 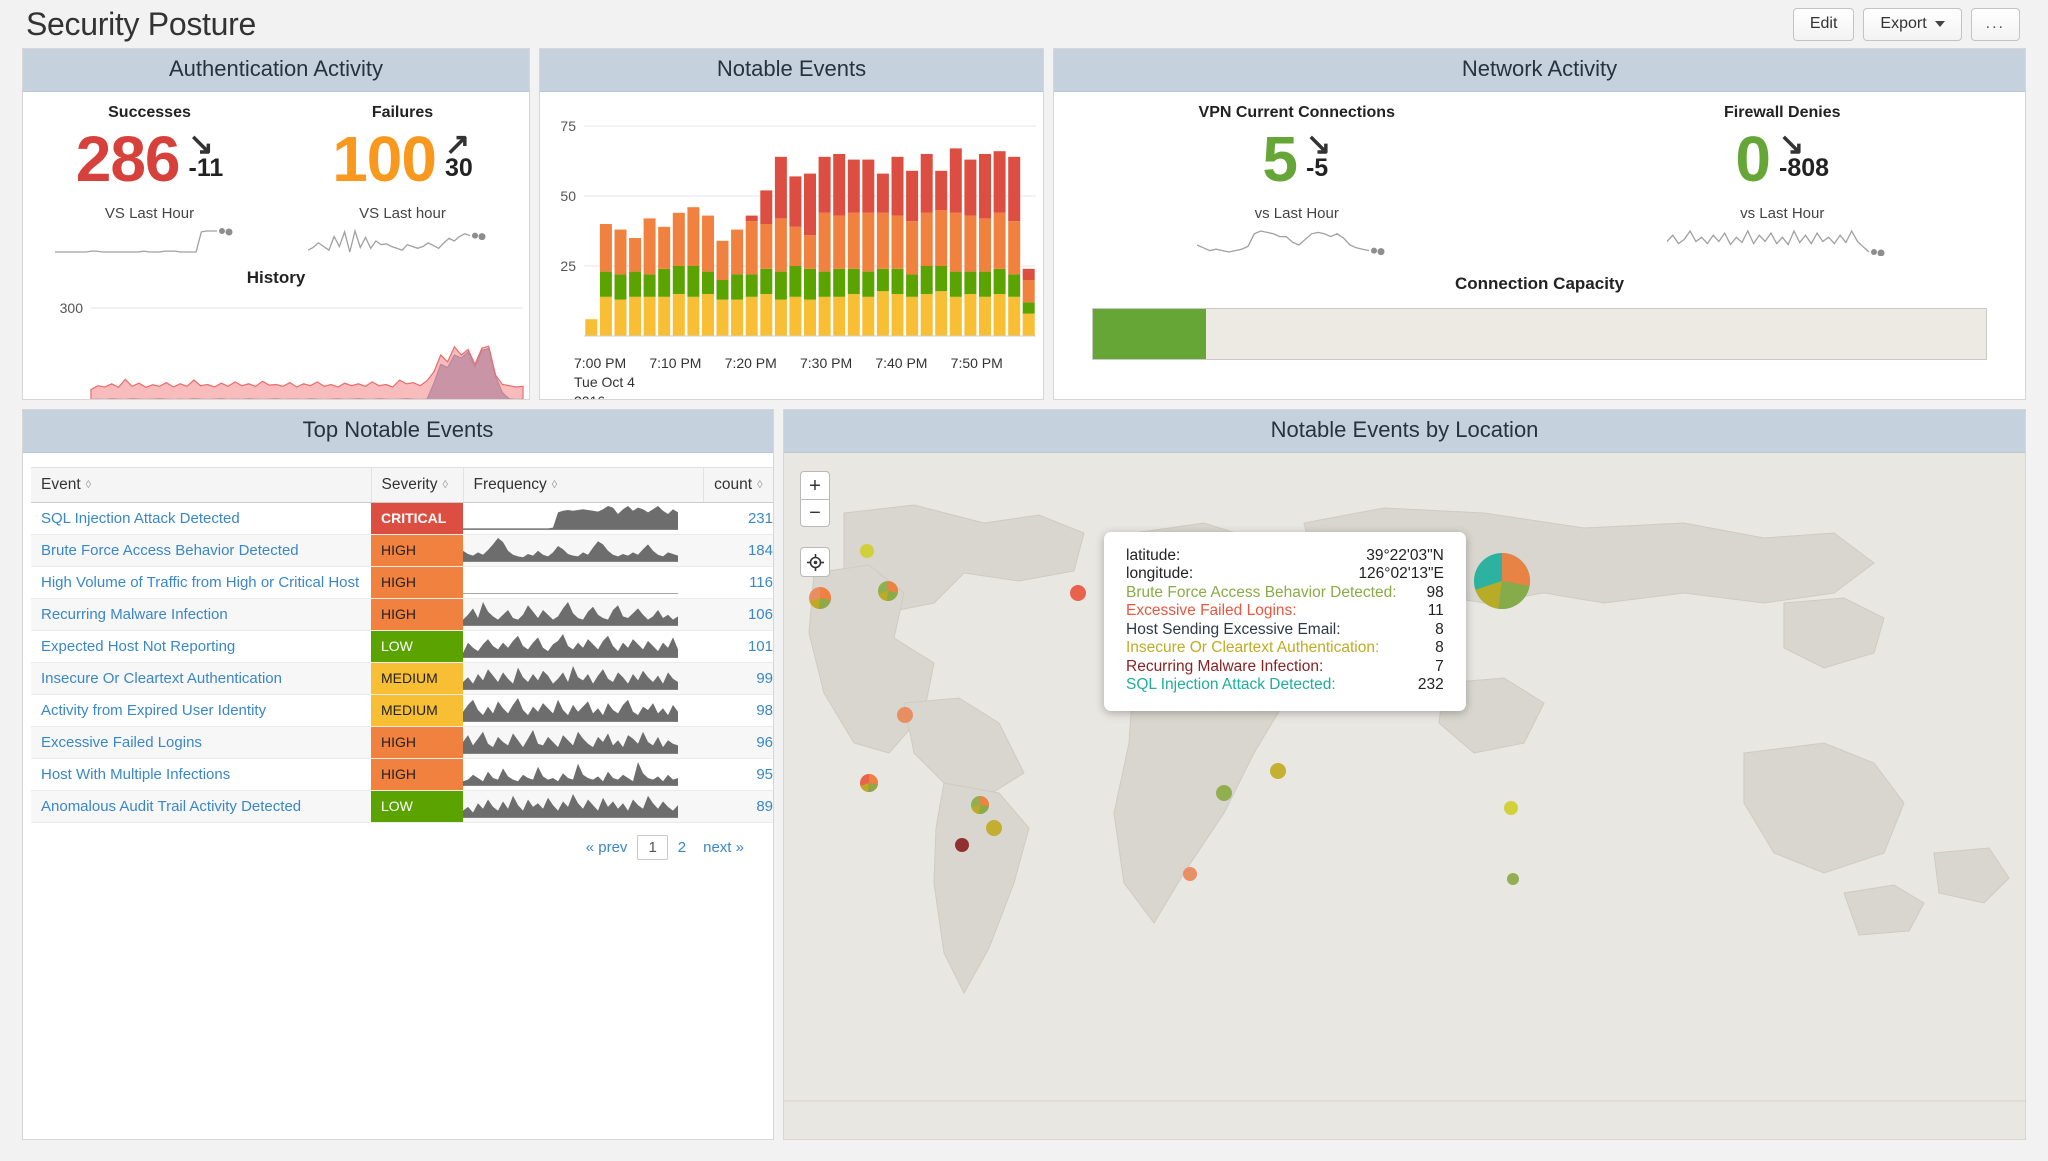 What do you see at coordinates (161, 678) in the screenshot?
I see `event-link: Insecure Or Cleartext Authentication` at bounding box center [161, 678].